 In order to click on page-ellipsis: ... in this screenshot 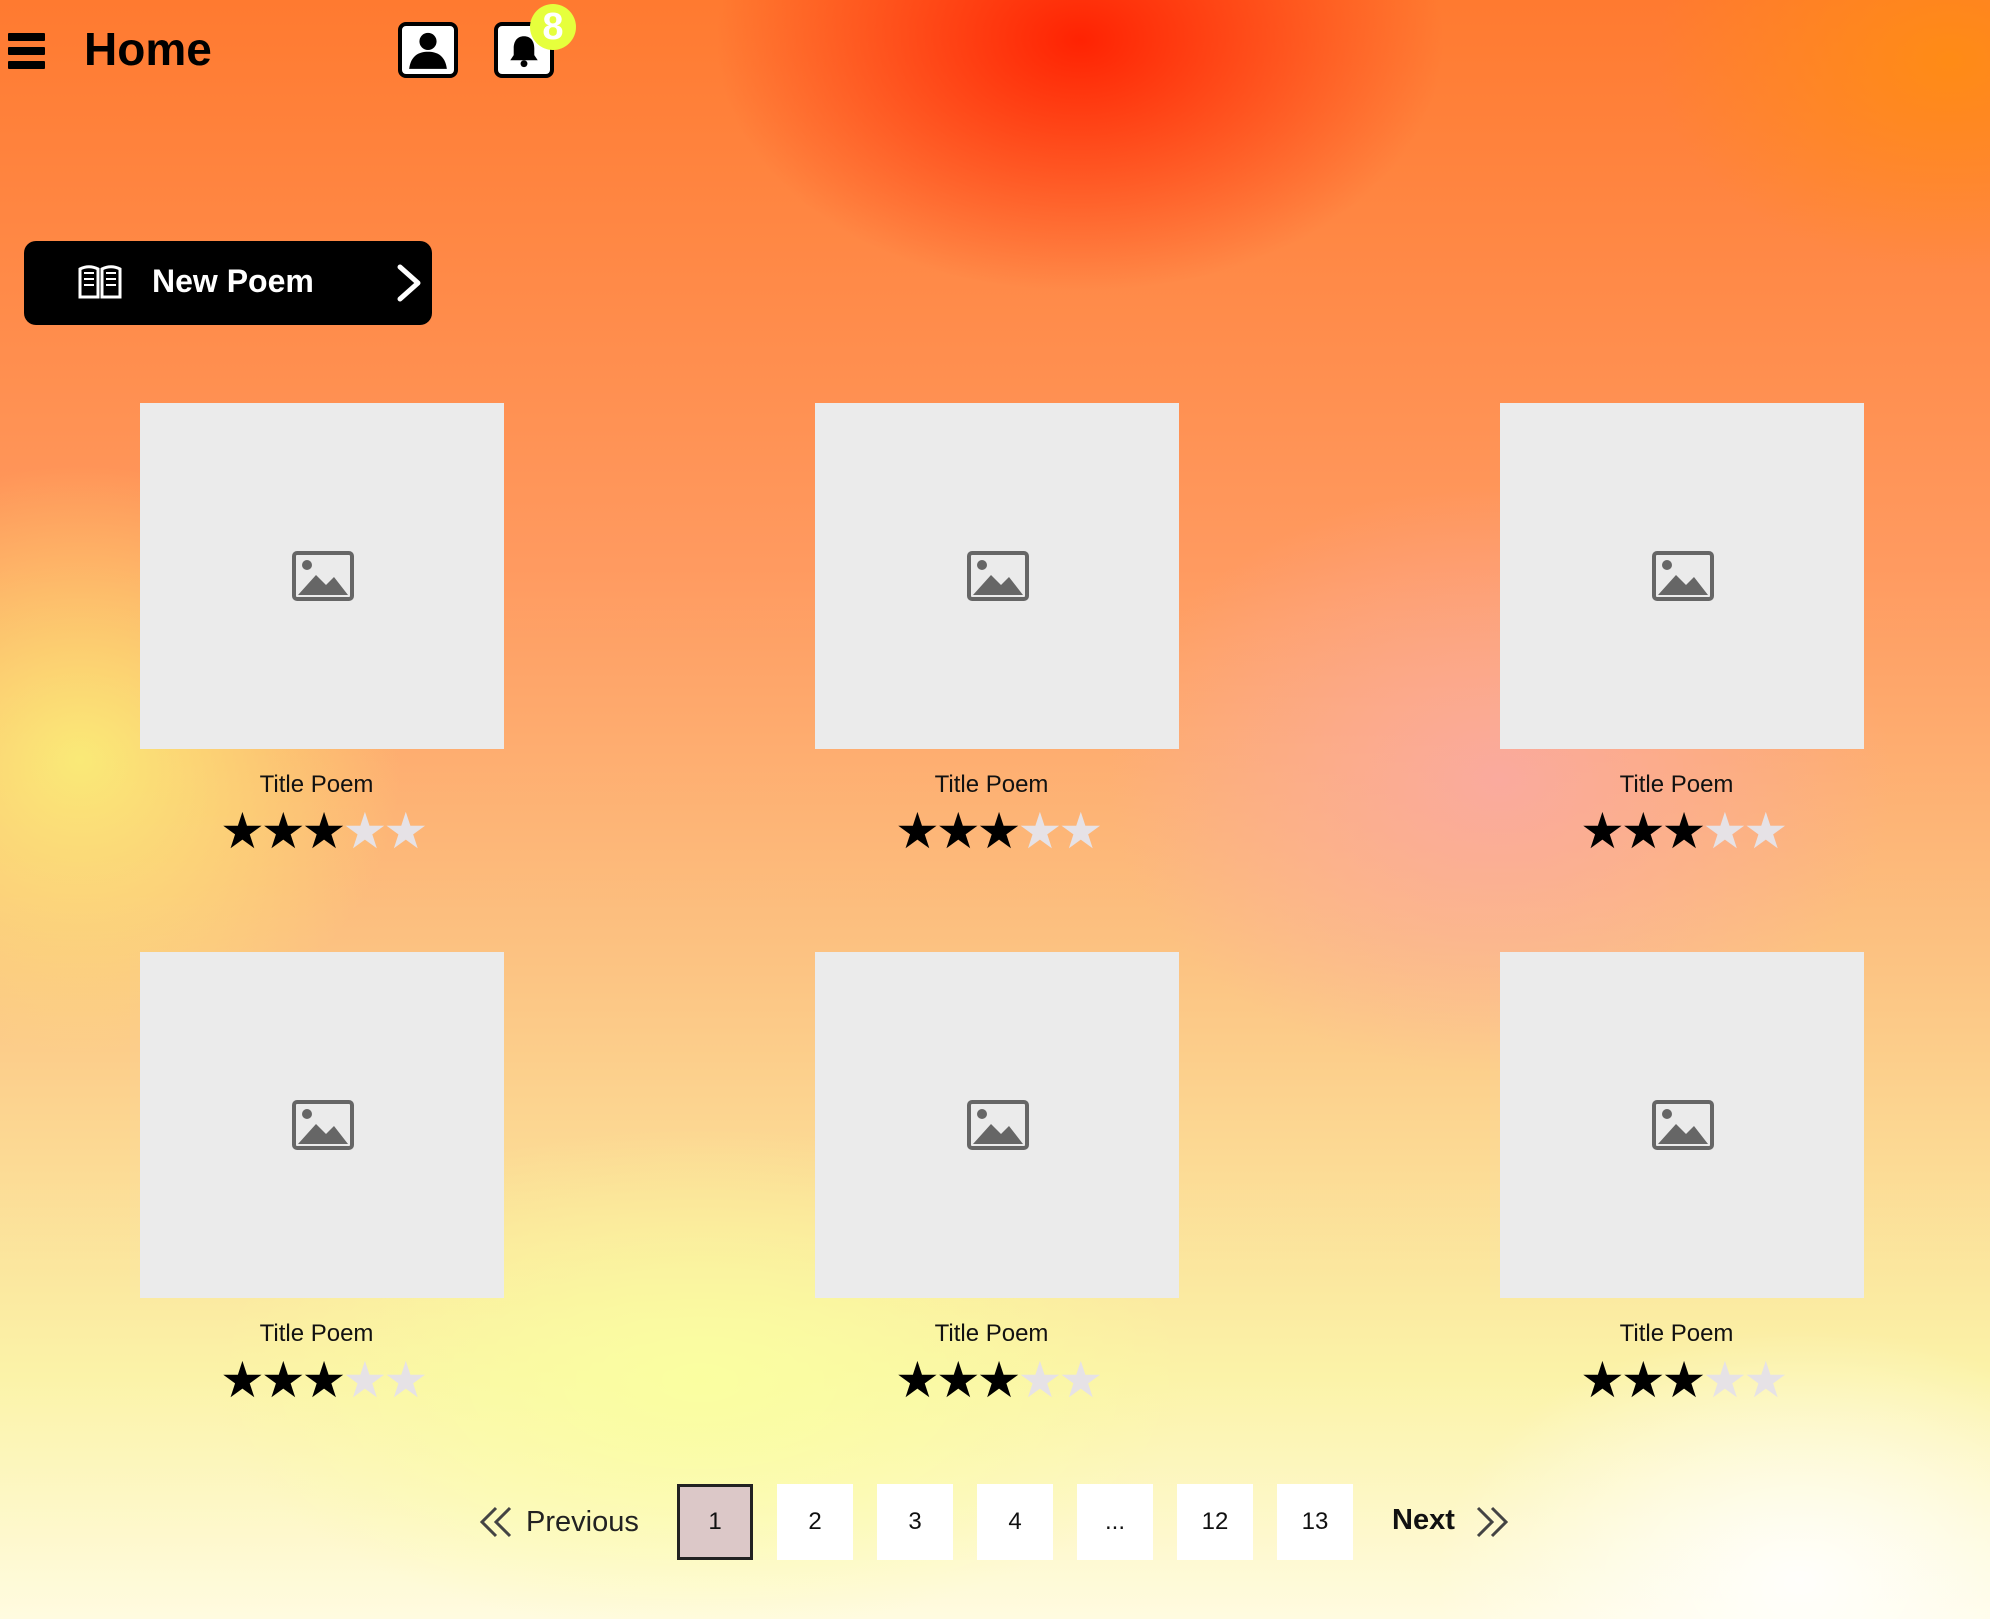, I will do `click(1115, 1522)`.